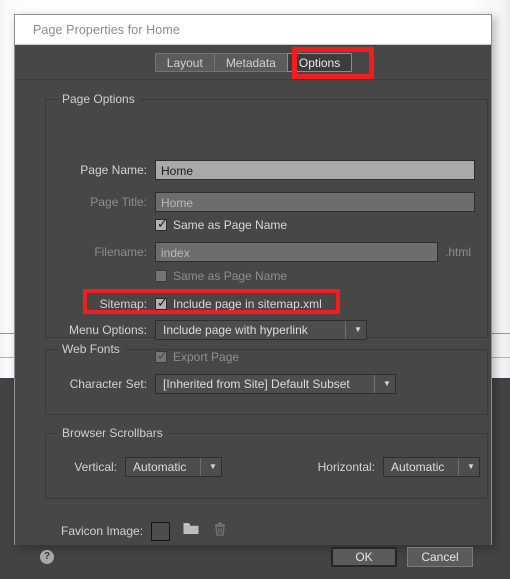 Image resolution: width=510 pixels, height=579 pixels. Describe the element at coordinates (123, 304) in the screenshot. I see `sitemap-label: Sitemap:` at that location.